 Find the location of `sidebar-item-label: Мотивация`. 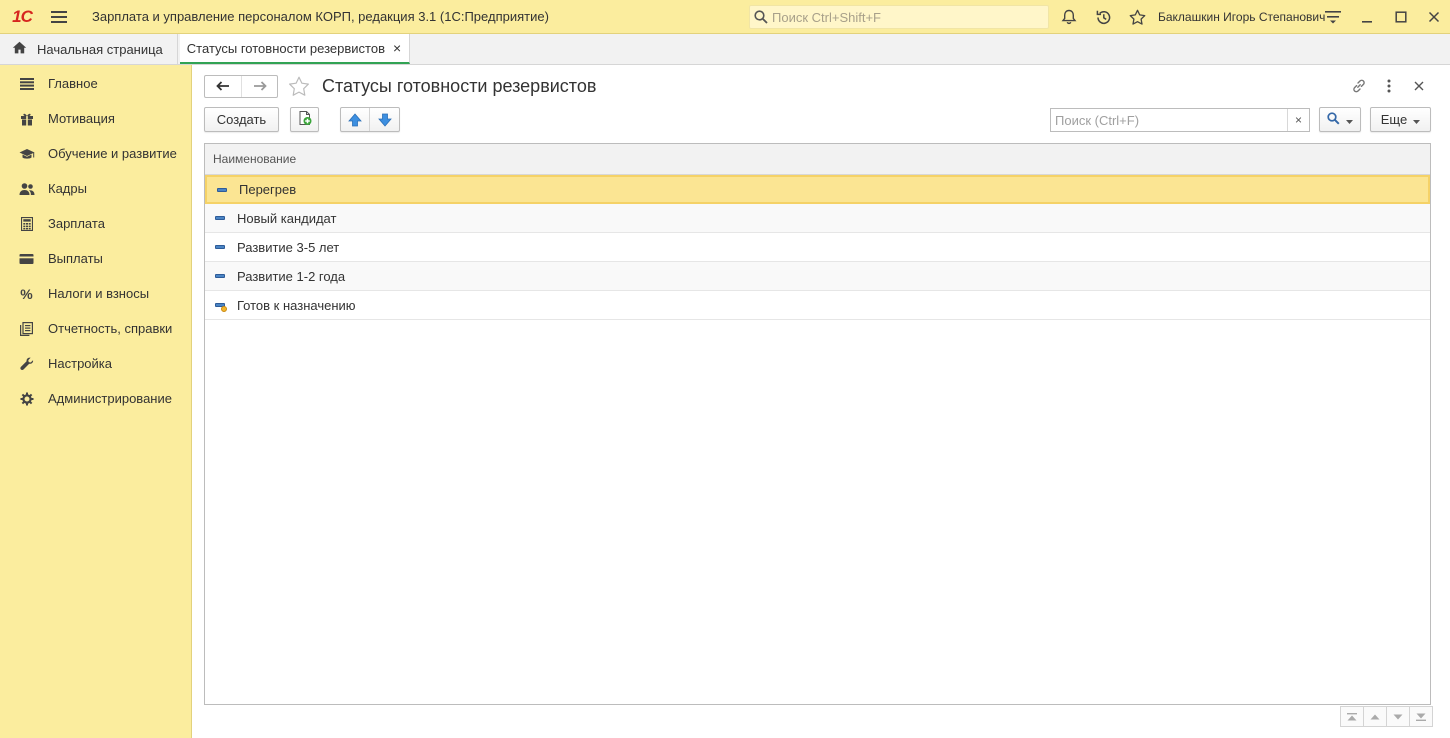

sidebar-item-label: Мотивация is located at coordinates (81, 118).